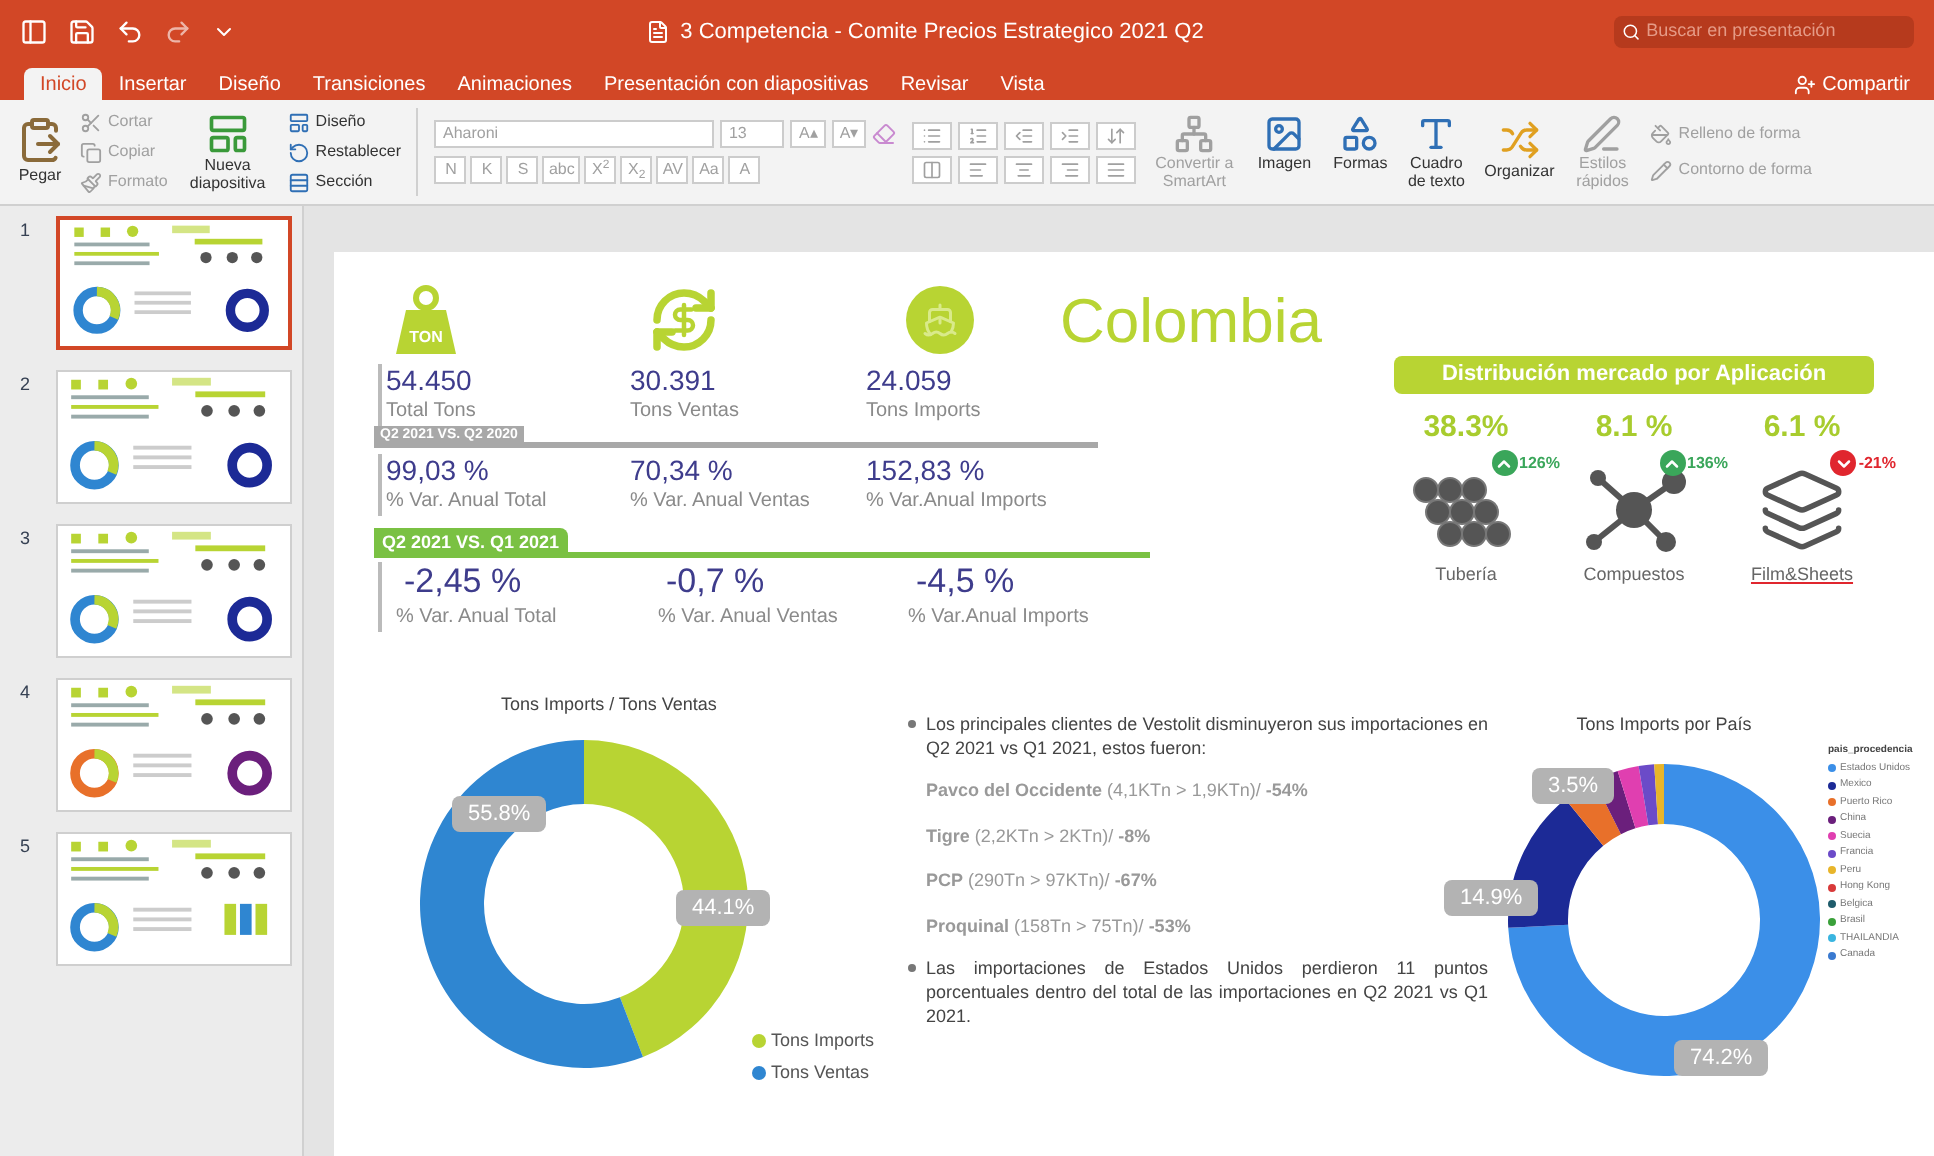 The width and height of the screenshot is (1934, 1156). What do you see at coordinates (957, 501) in the screenshot?
I see `metric-label: % Var.Anual Imports` at bounding box center [957, 501].